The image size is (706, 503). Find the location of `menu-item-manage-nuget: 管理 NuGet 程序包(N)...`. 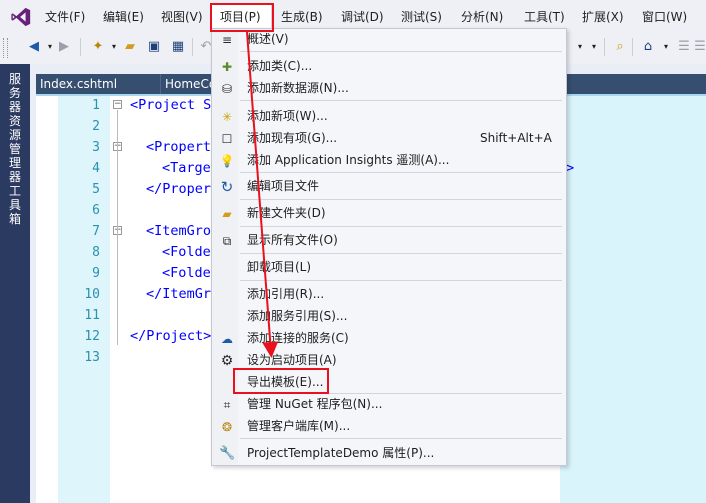

menu-item-manage-nuget: 管理 NuGet 程序包(N)... is located at coordinates (314, 404).